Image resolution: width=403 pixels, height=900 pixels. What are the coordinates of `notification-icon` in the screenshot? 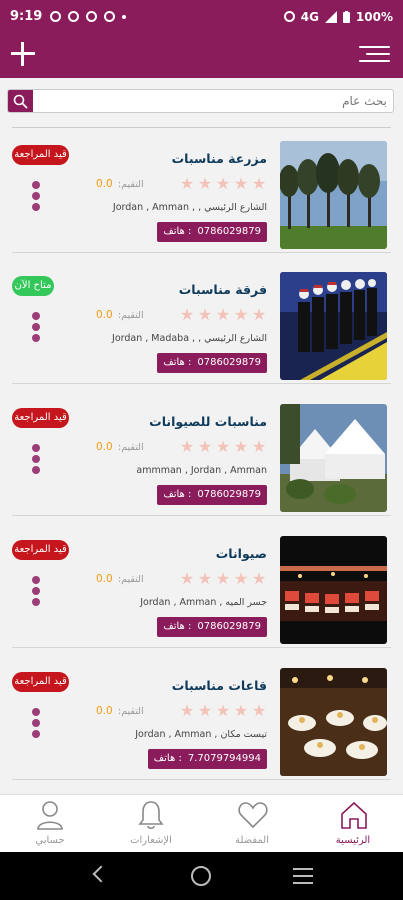 It's located at (56, 16).